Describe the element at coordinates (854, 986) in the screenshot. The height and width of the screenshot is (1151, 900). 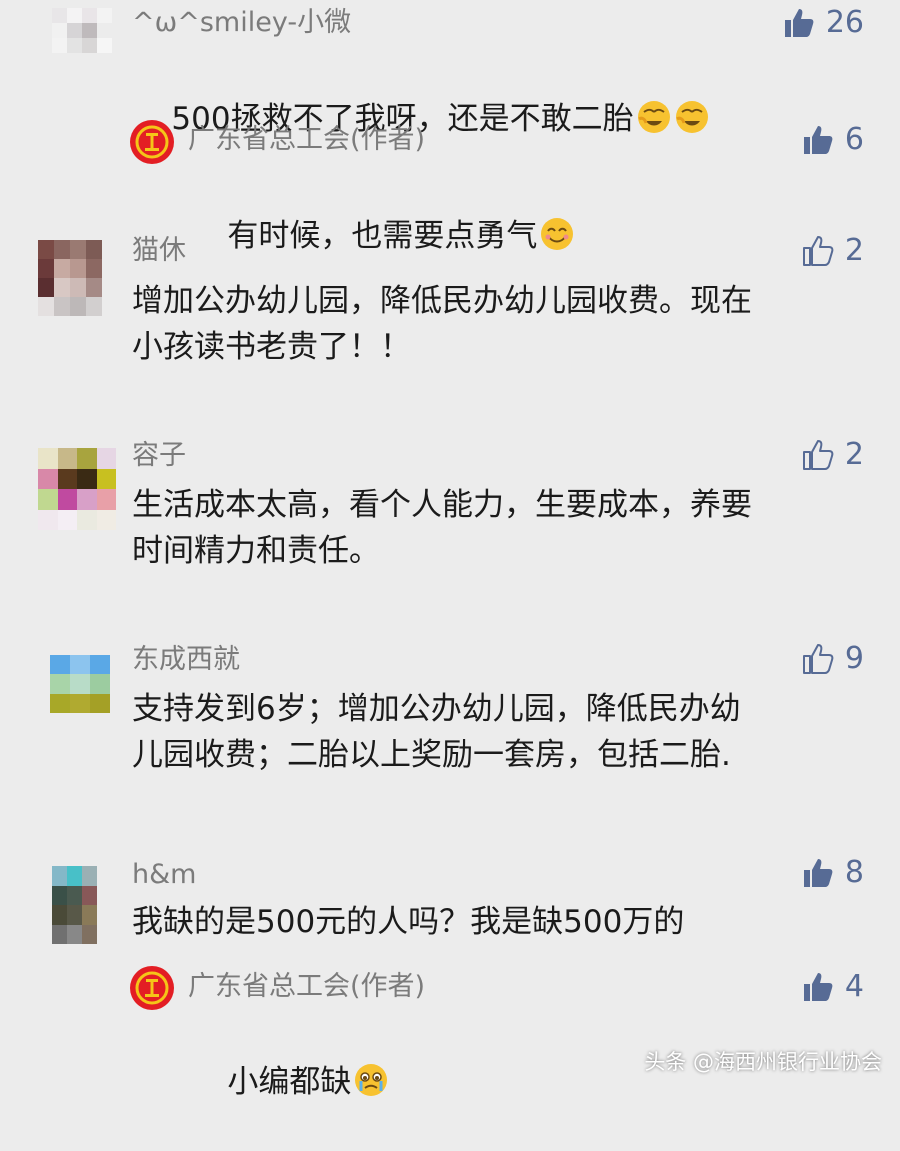
I see `like-count: 4` at that location.